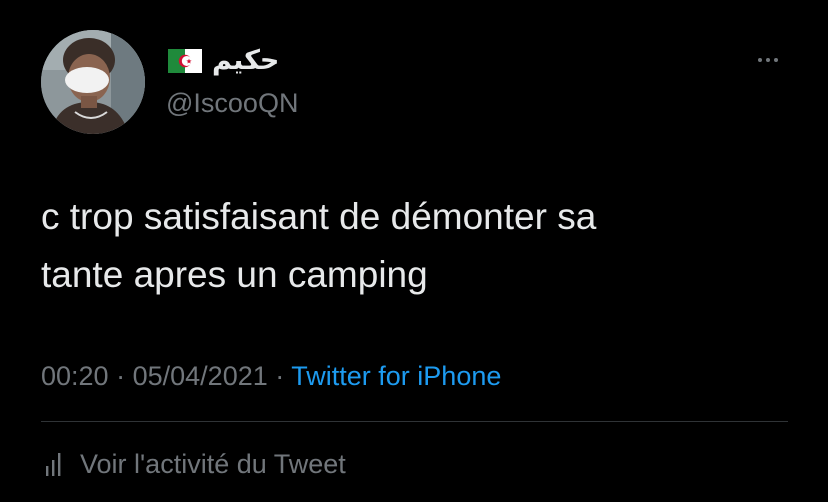 The width and height of the screenshot is (828, 502). I want to click on activity-label: Voir l'activité du Tweet, so click(213, 464).